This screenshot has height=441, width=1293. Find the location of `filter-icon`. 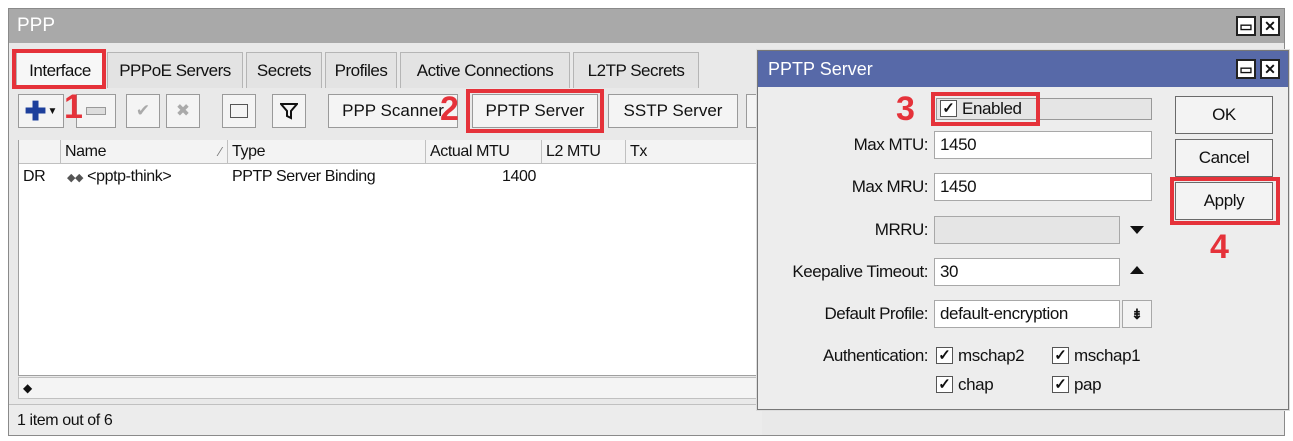

filter-icon is located at coordinates (289, 111).